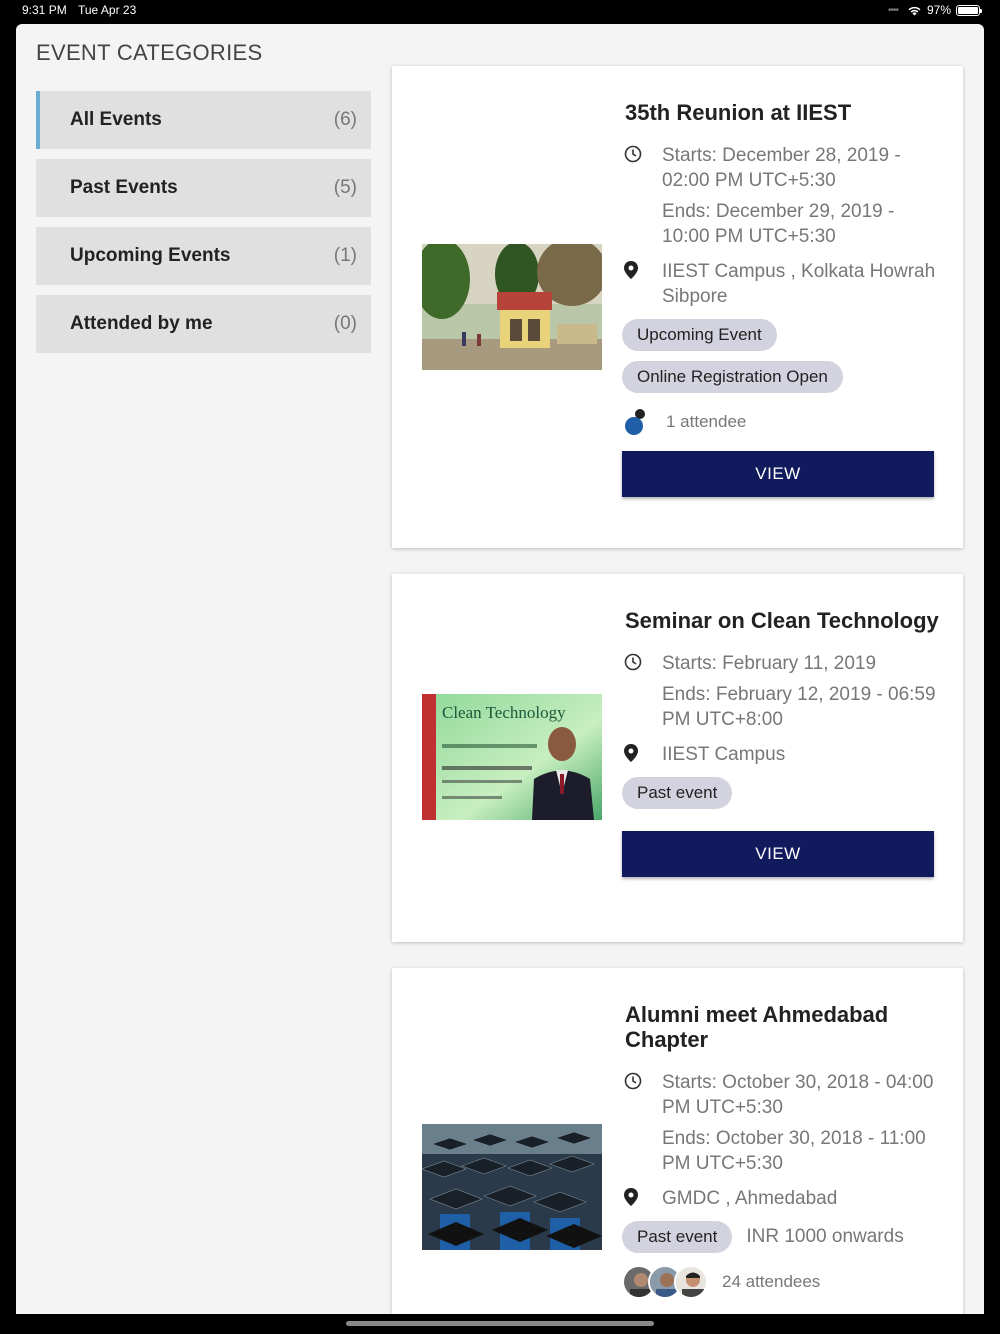  I want to click on event-location-row: IIEST Campus, so click(782, 754).